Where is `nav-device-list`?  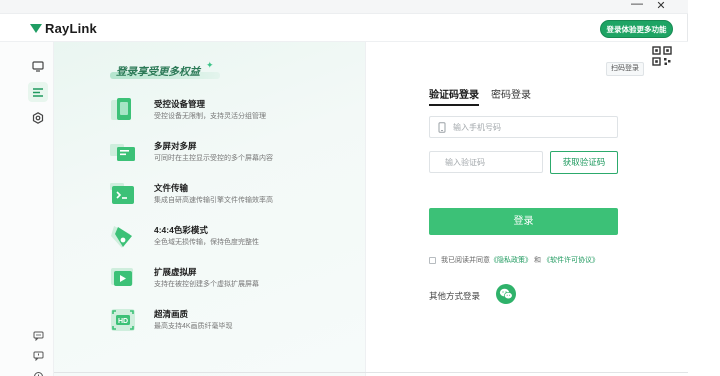
nav-device-list is located at coordinates (38, 92).